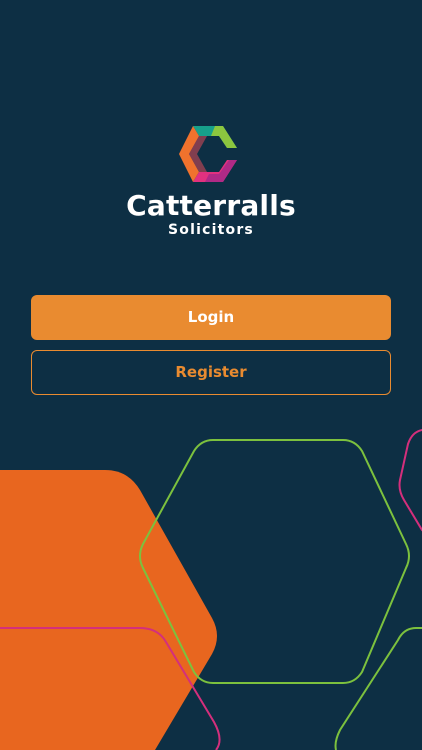 The width and height of the screenshot is (422, 750). I want to click on login-button: Login, so click(211, 317).